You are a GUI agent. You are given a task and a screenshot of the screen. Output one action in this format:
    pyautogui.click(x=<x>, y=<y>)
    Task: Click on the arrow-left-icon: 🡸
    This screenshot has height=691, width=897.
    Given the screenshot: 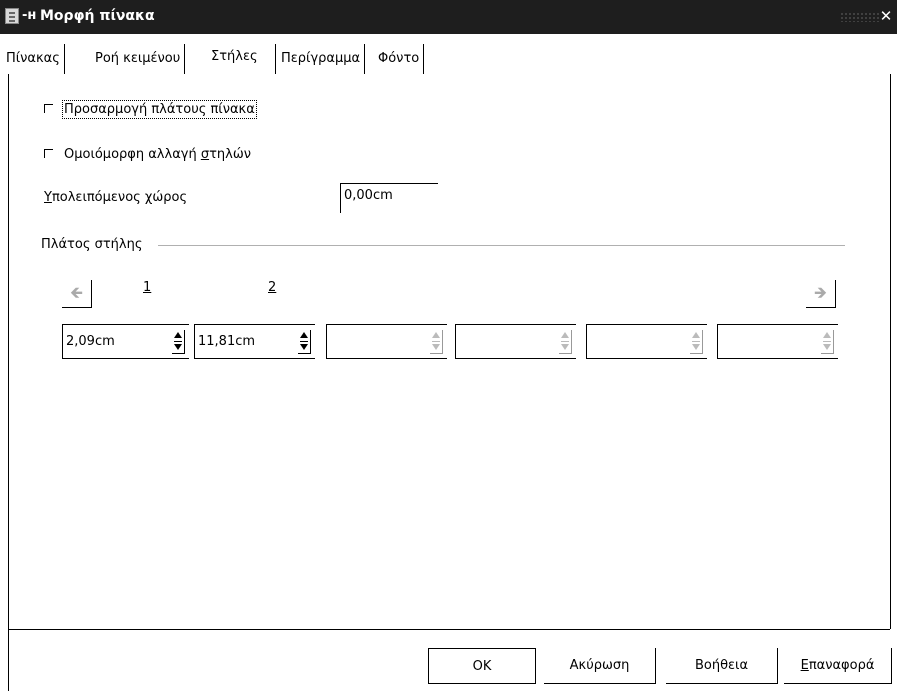 What is the action you would take?
    pyautogui.click(x=76, y=292)
    